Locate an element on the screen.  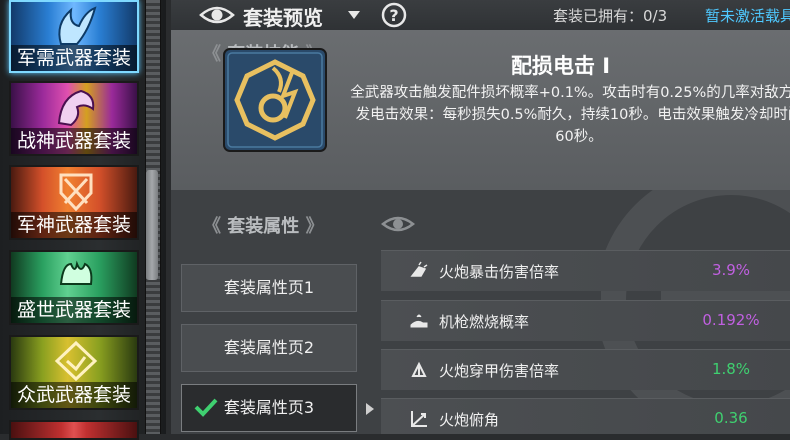
chevron-down-icon is located at coordinates (354, 15).